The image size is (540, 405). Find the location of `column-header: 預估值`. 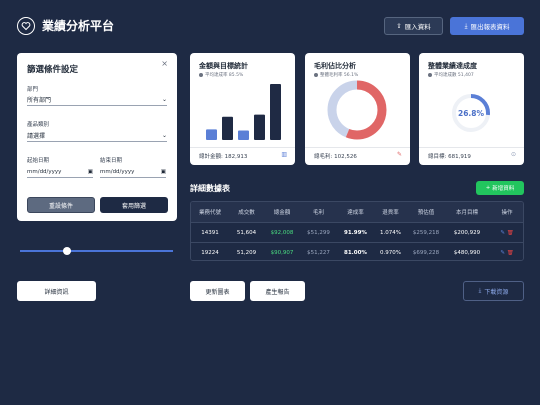

column-header: 預估值 is located at coordinates (426, 213).